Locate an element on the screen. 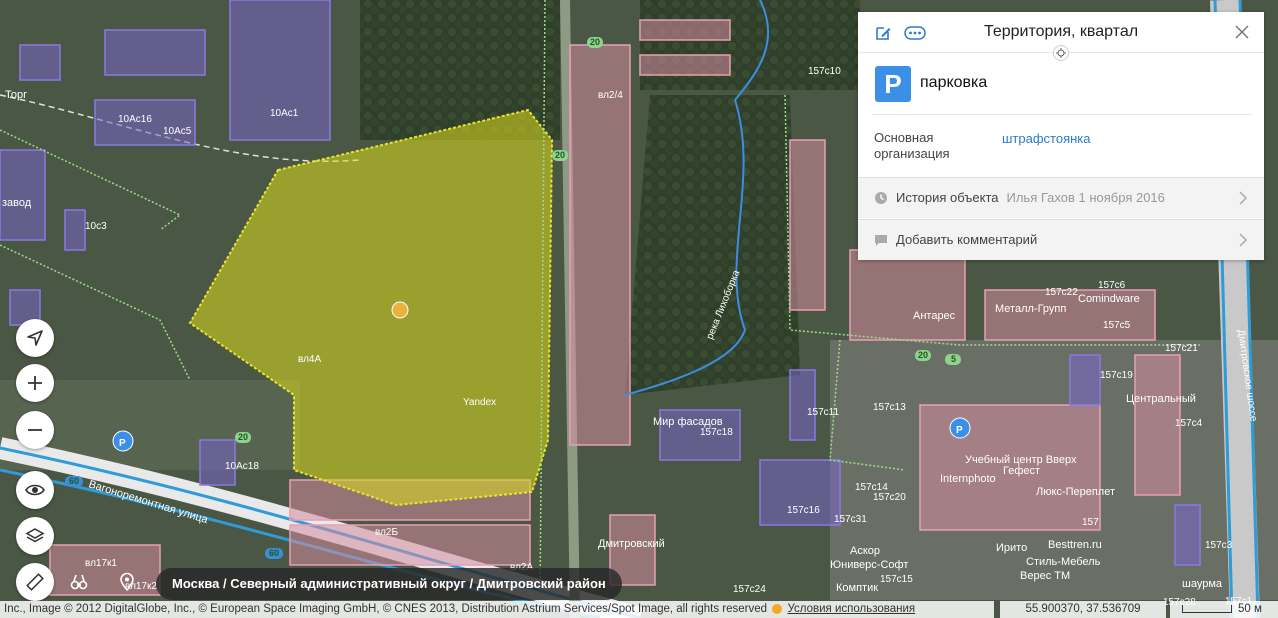  coordinates-readout: 55.900370, 37.536709 is located at coordinates (1083, 609).